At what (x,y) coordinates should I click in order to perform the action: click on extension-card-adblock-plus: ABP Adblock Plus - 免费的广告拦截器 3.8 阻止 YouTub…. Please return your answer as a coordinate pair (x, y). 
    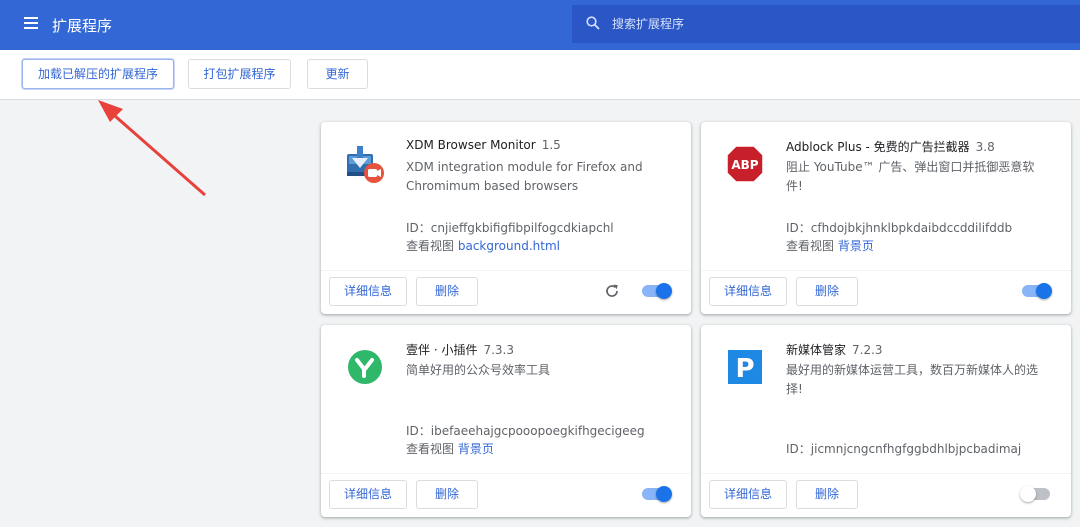
    Looking at the image, I should click on (886, 218).